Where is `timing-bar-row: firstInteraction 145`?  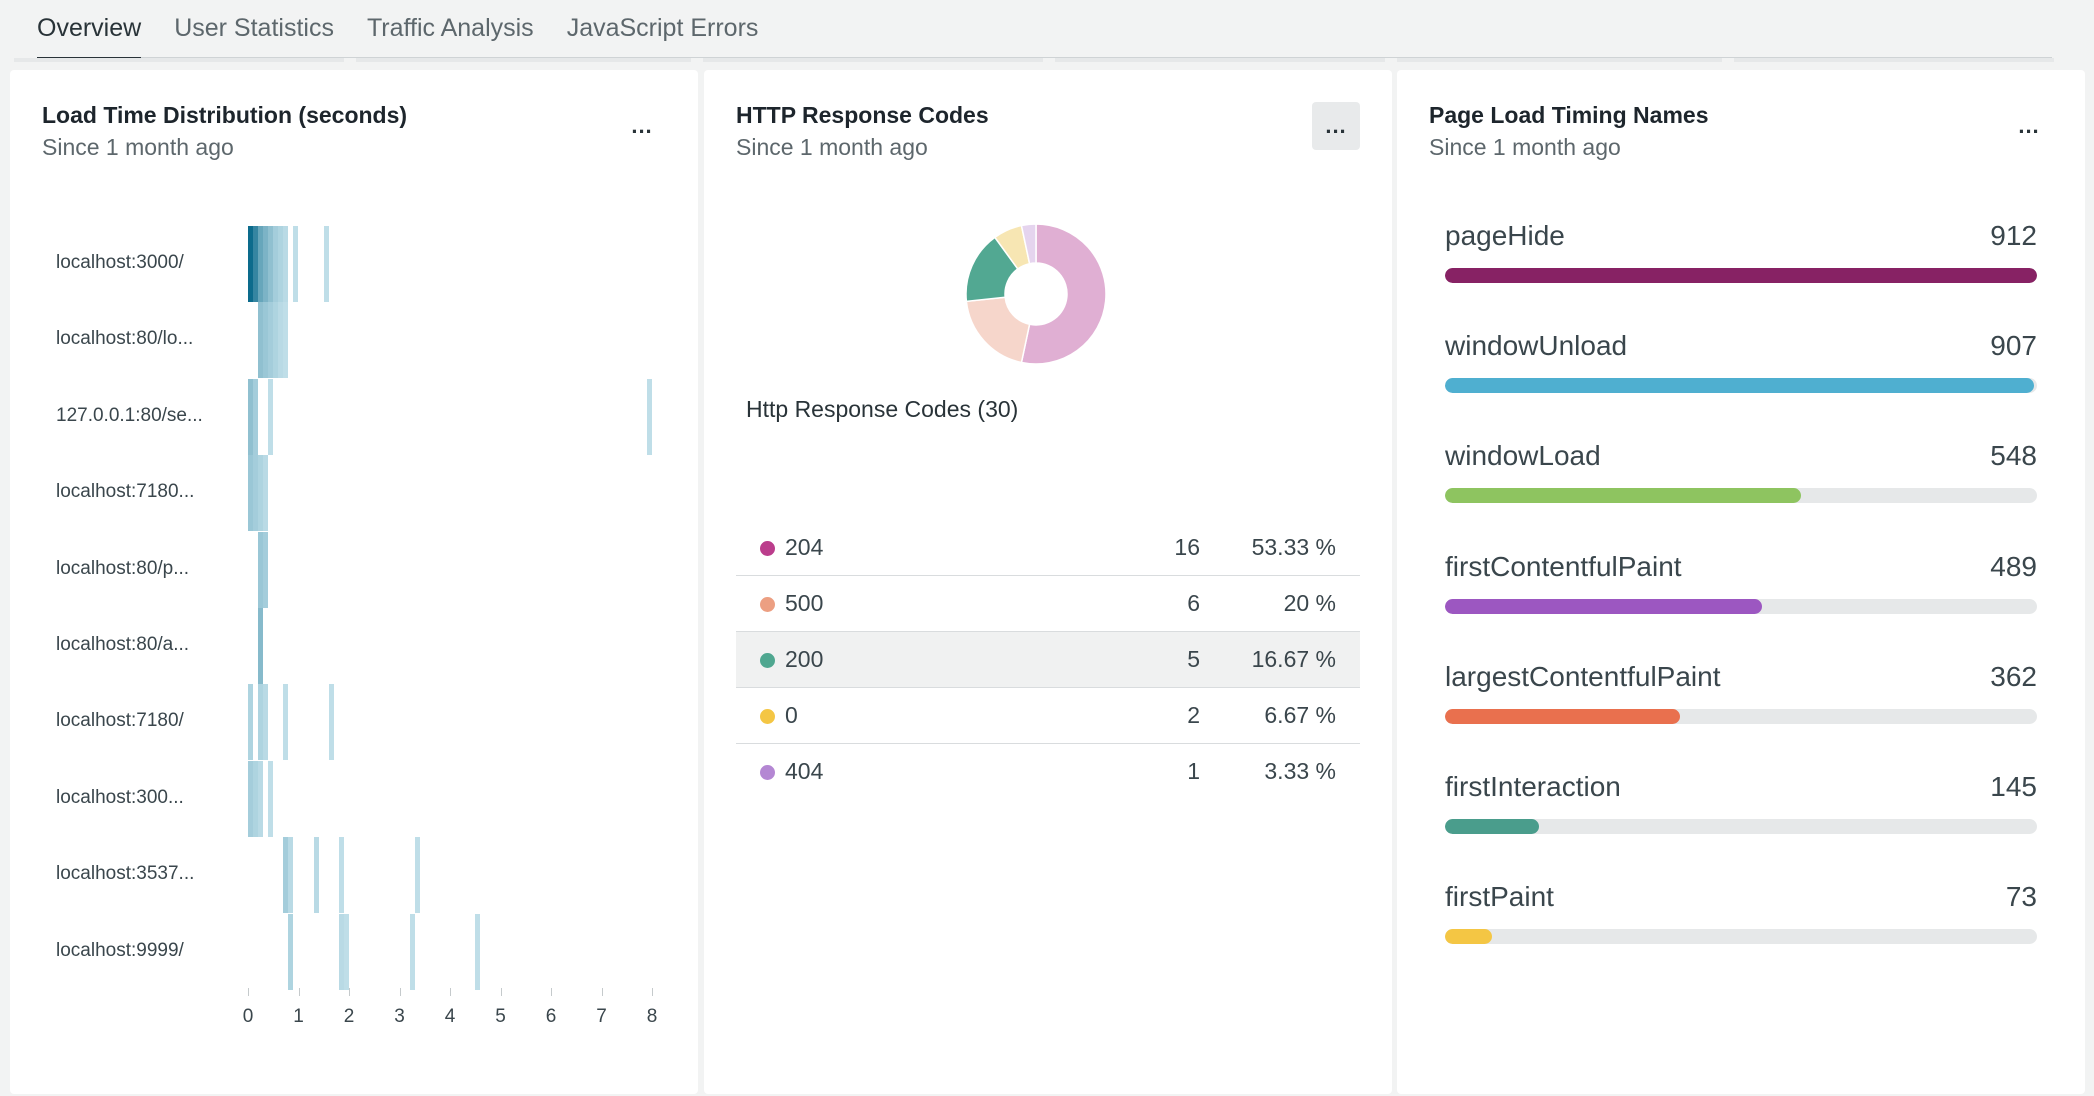 timing-bar-row: firstInteraction 145 is located at coordinates (1741, 826).